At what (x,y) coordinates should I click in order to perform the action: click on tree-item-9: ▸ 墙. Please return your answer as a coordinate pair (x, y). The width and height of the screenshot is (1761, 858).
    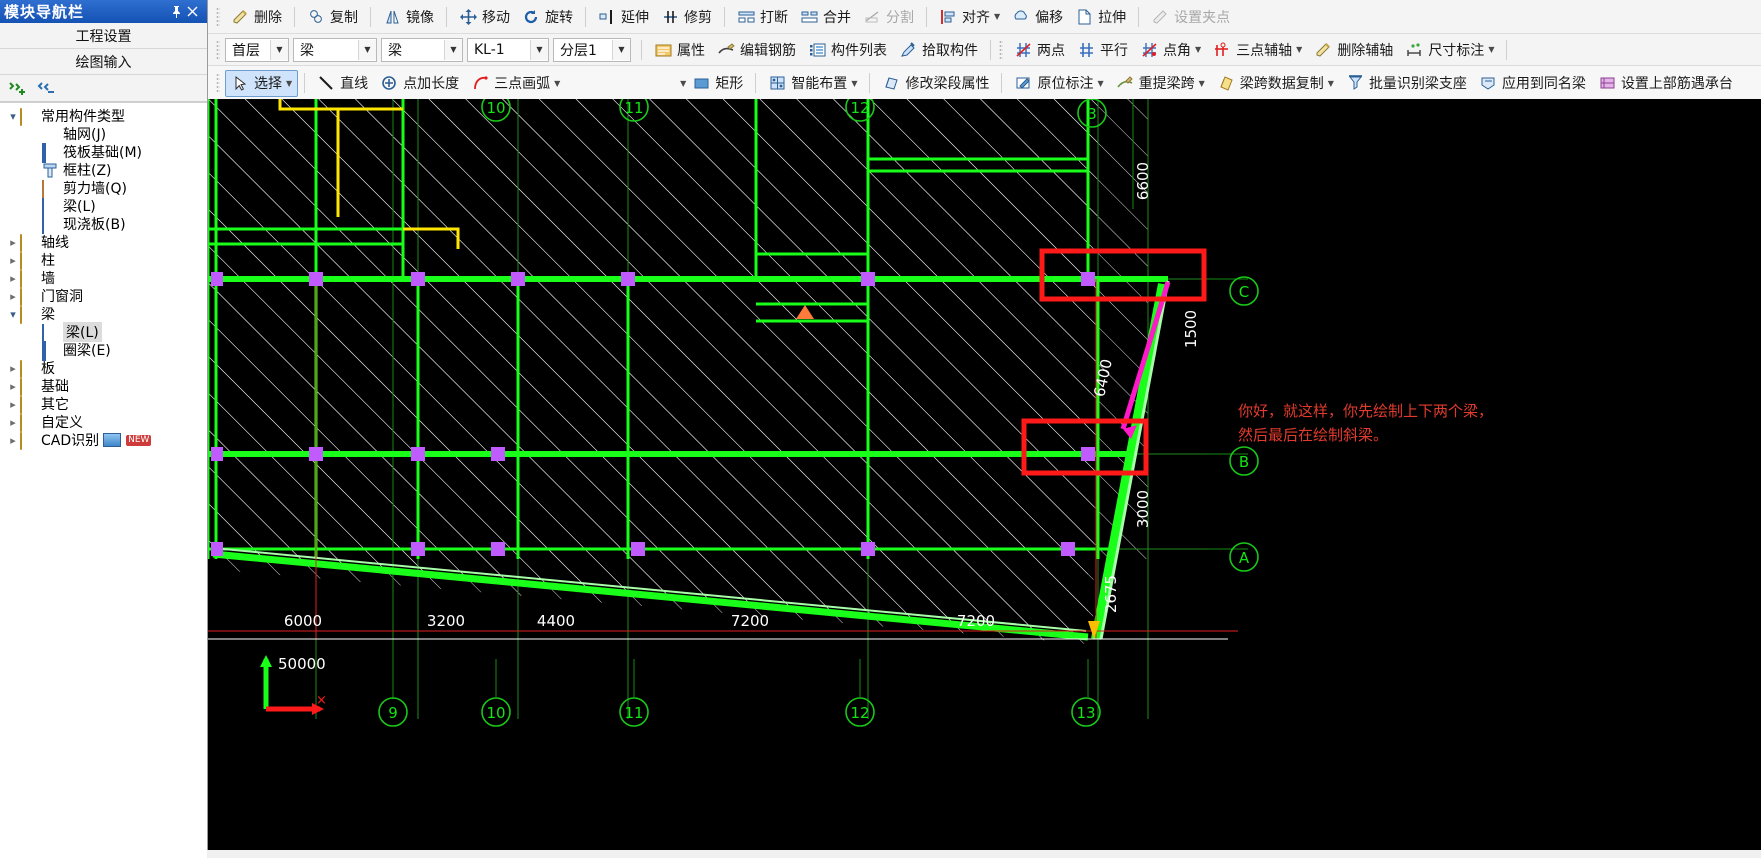
    Looking at the image, I should click on (103, 278).